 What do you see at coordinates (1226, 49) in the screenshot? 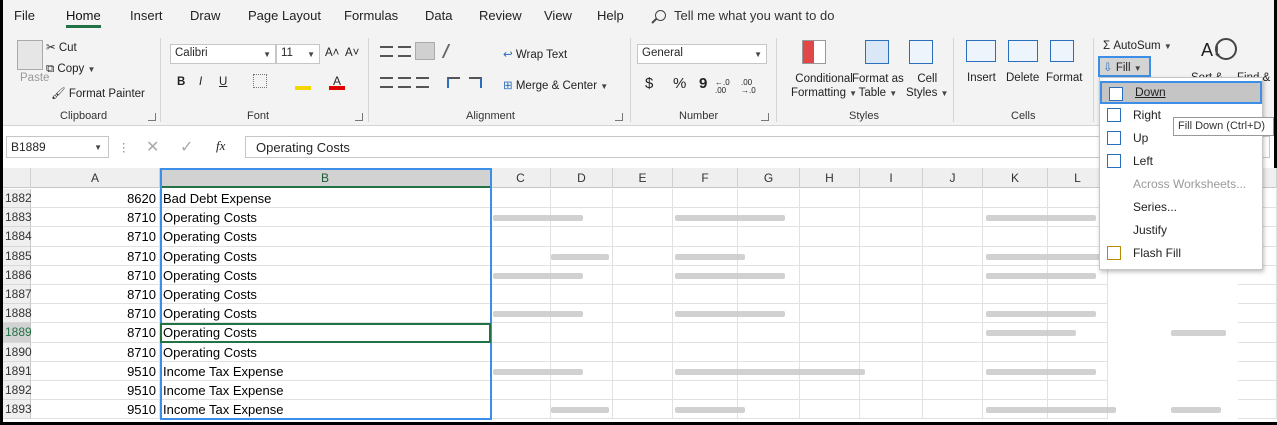
I see `find-icon` at bounding box center [1226, 49].